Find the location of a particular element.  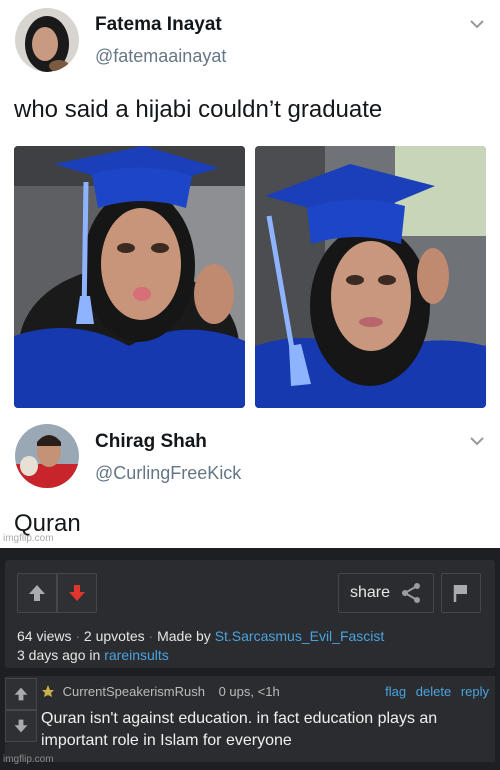

delete-link: delete is located at coordinates (433, 691).